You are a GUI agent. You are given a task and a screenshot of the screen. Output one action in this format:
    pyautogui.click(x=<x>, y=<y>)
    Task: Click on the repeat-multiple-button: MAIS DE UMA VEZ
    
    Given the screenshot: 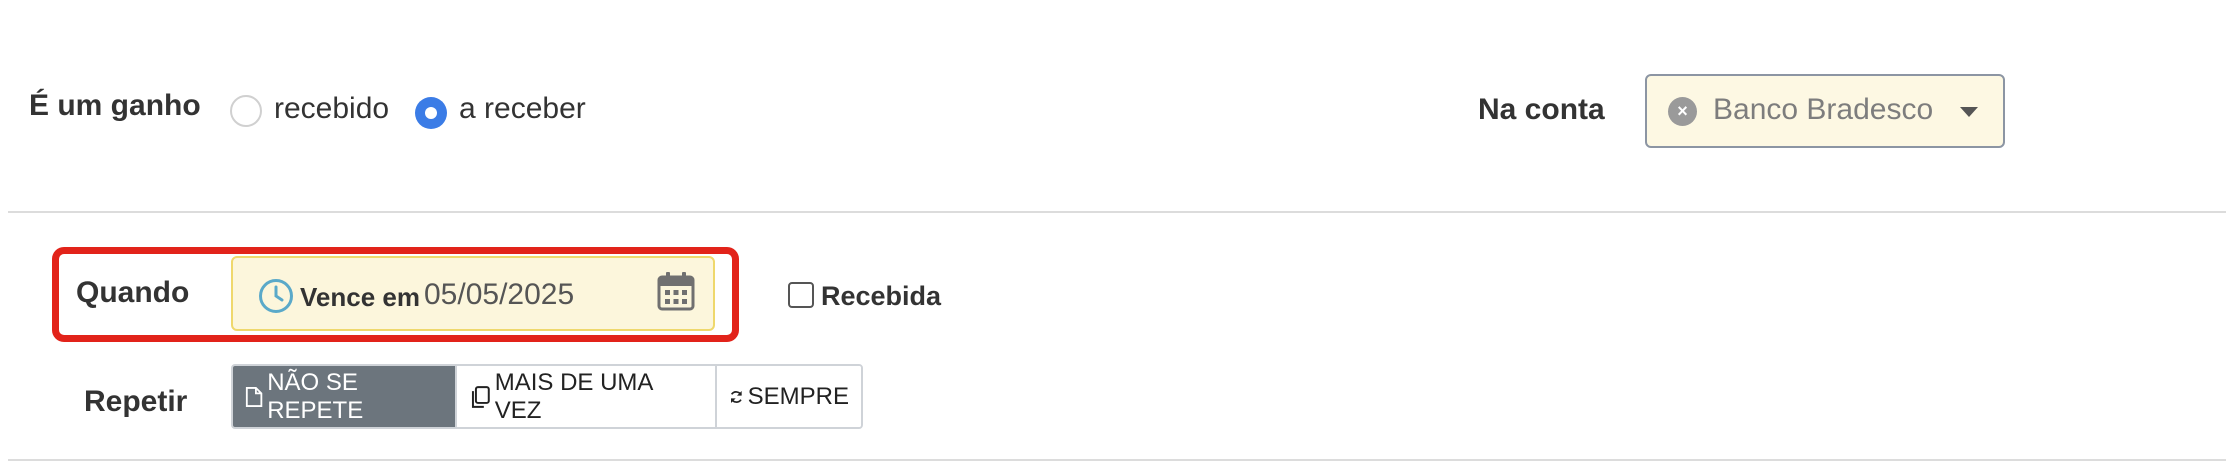 What is the action you would take?
    pyautogui.click(x=585, y=396)
    